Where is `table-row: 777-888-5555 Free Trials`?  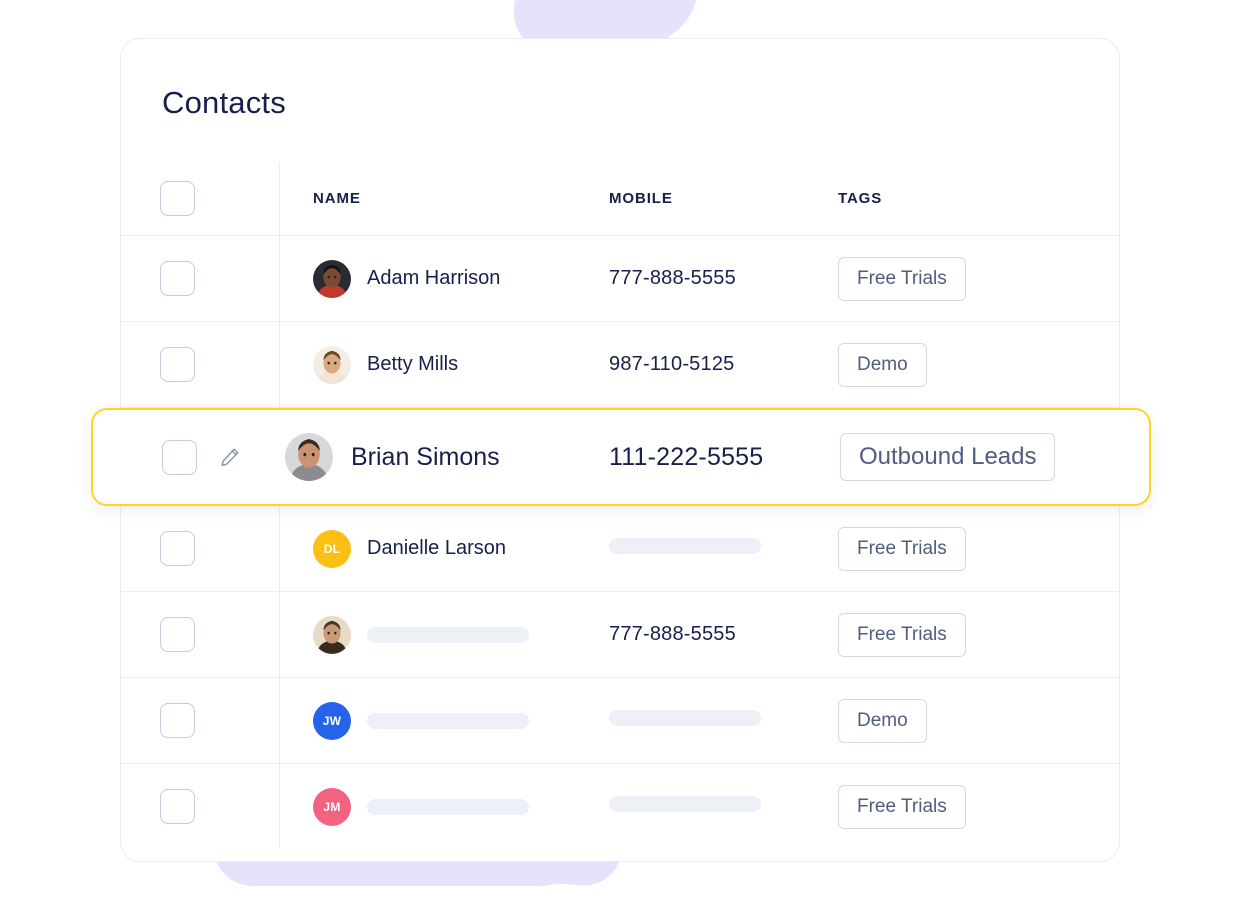
table-row: 777-888-5555 Free Trials is located at coordinates (620, 634).